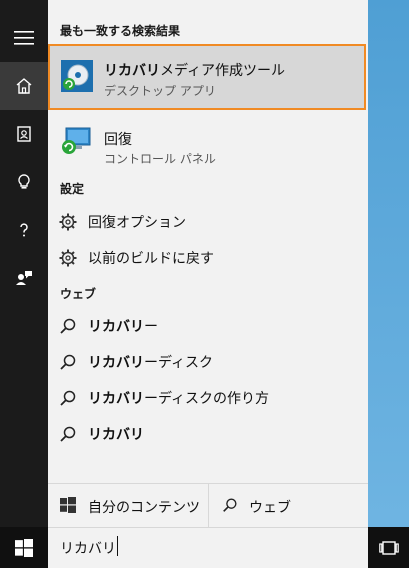 The height and width of the screenshot is (568, 409). I want to click on tab-my-content-label: 自分のコンテンツ, so click(144, 508).